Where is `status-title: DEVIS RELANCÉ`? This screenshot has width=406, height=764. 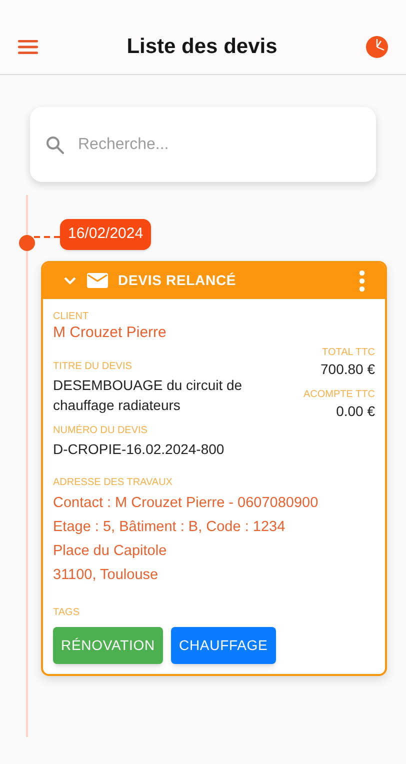 status-title: DEVIS RELANCÉ is located at coordinates (178, 280).